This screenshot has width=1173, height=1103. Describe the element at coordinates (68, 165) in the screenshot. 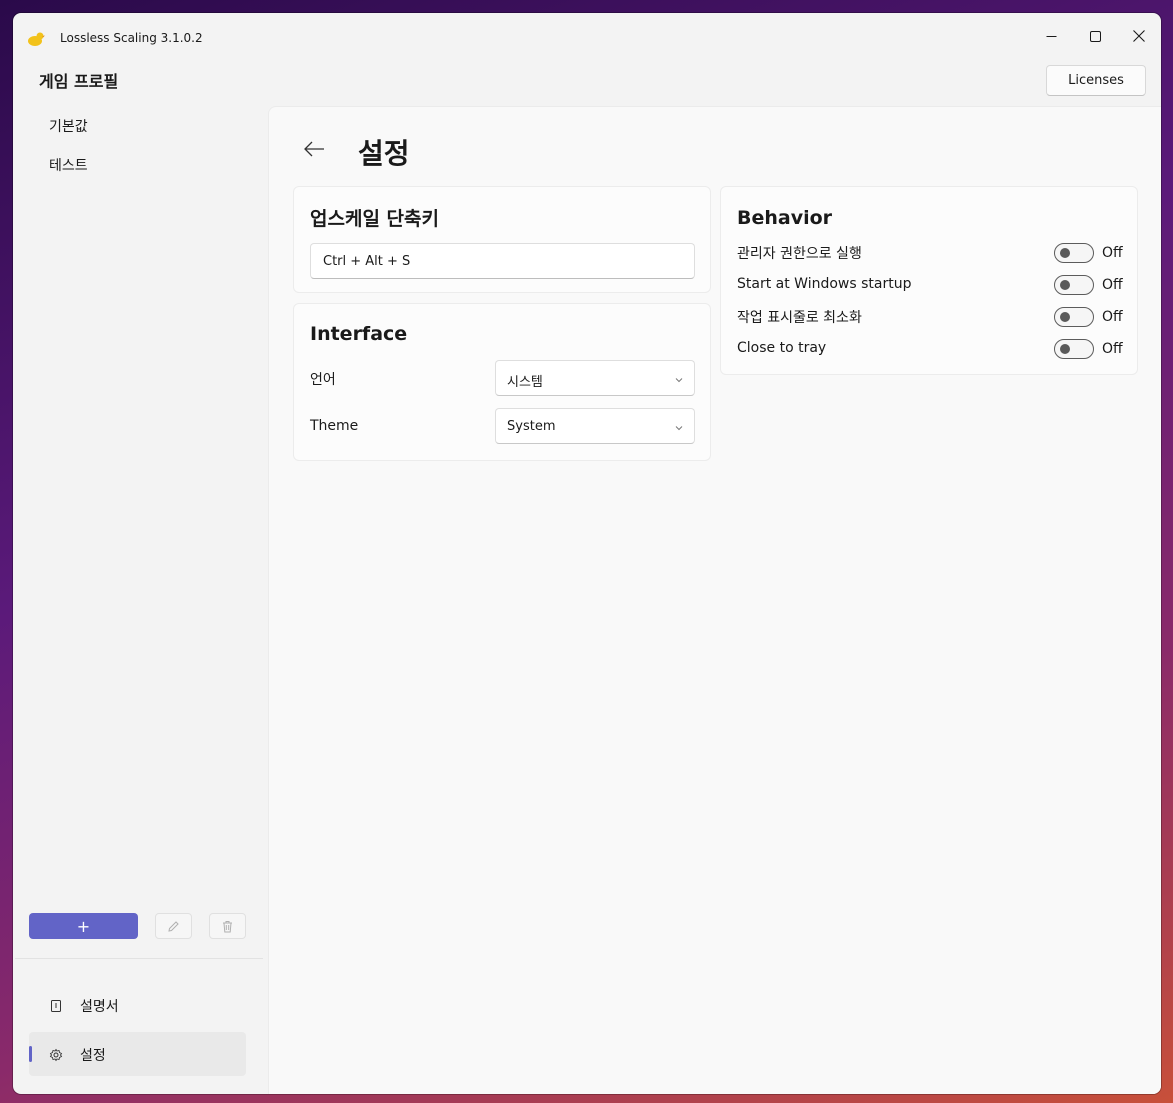

I see `profile-item-test: 테스트` at that location.